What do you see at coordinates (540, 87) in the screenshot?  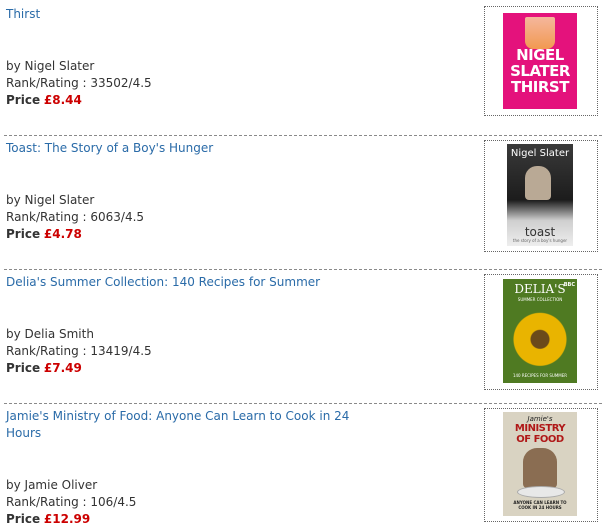 I see `cover-text: THIRST` at bounding box center [540, 87].